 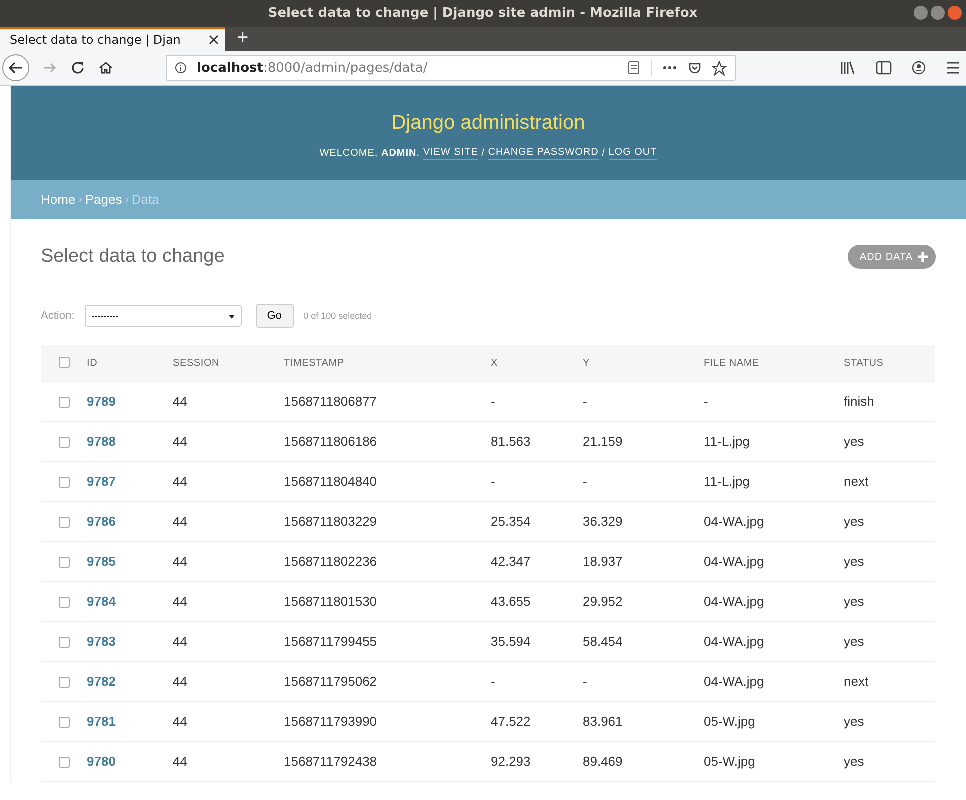 What do you see at coordinates (101, 521) in the screenshot?
I see `record-link: 9786` at bounding box center [101, 521].